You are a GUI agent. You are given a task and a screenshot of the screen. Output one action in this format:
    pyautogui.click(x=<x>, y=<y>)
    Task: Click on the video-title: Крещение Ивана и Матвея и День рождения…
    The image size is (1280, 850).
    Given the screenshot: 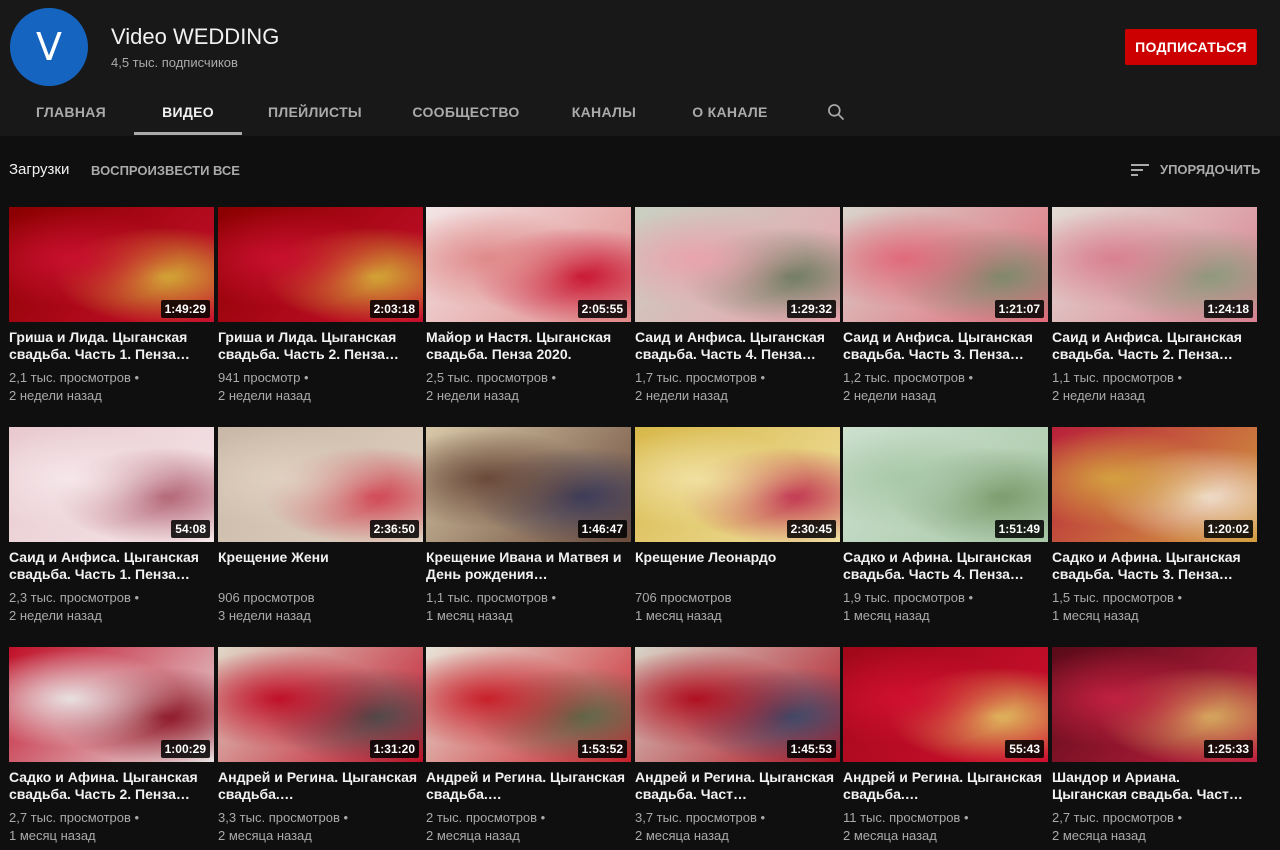 What is the action you would take?
    pyautogui.click(x=528, y=566)
    